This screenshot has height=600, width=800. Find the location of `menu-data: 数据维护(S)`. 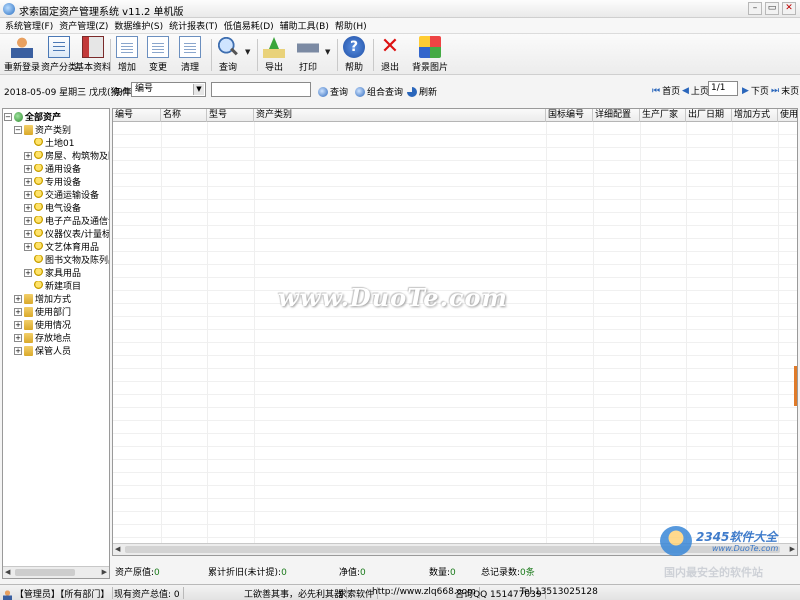

menu-data: 数据维护(S) is located at coordinates (138, 25).